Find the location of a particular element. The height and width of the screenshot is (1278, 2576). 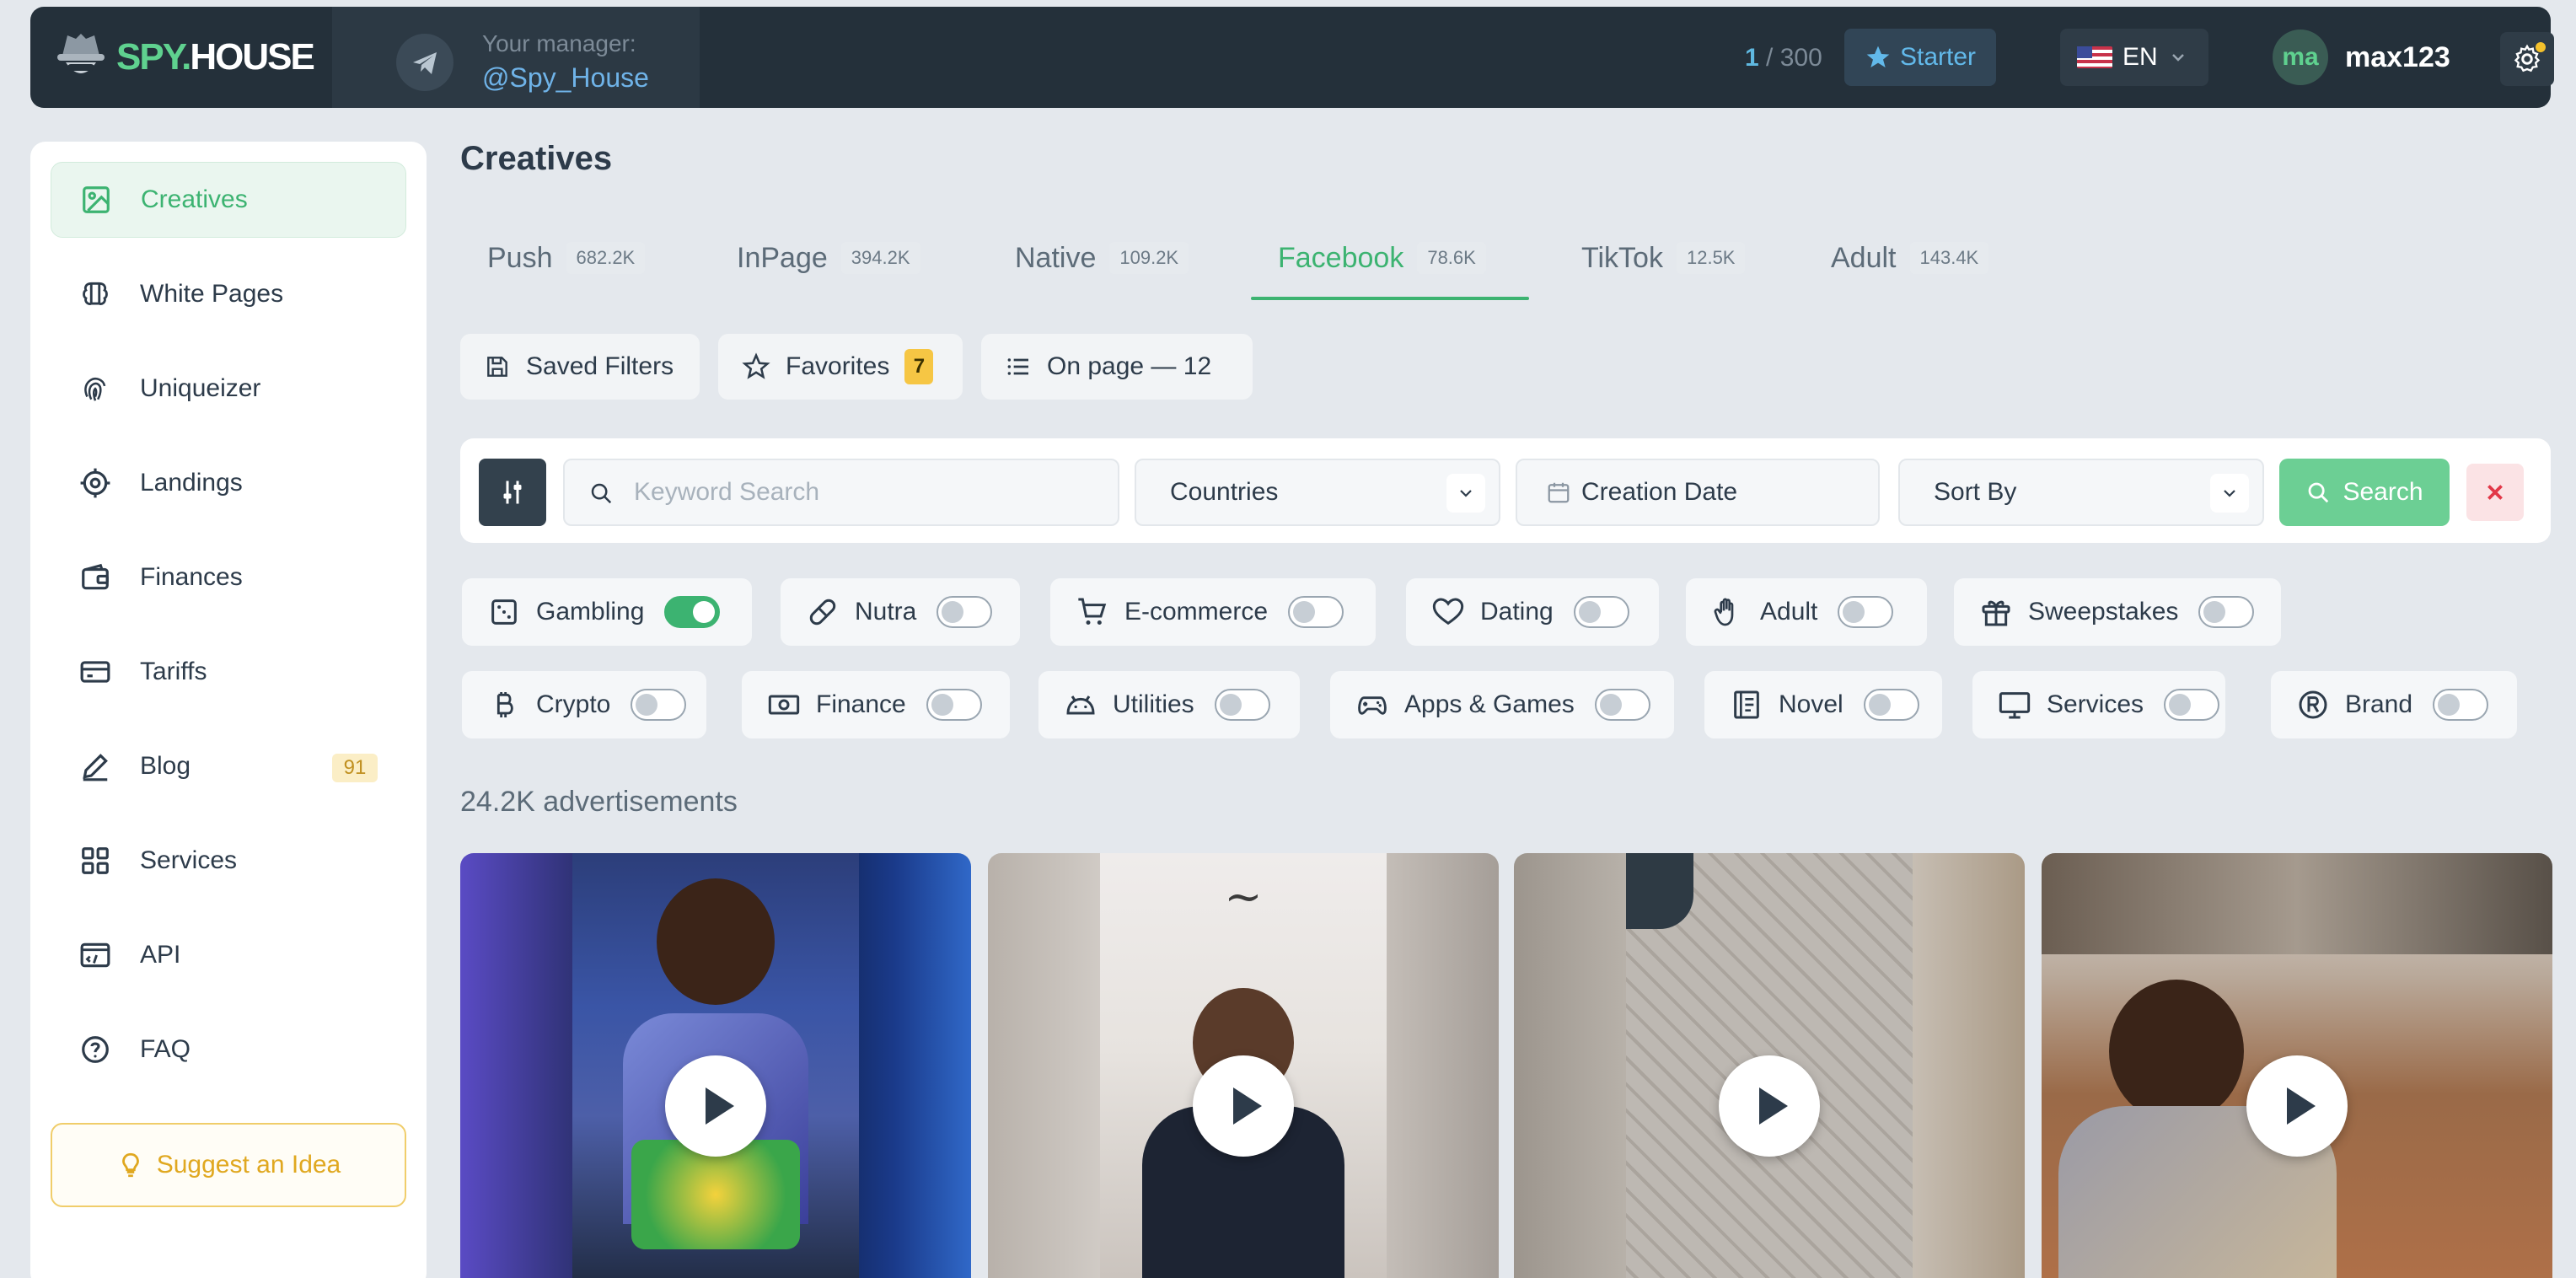

spy-hat-icon is located at coordinates (81, 53).